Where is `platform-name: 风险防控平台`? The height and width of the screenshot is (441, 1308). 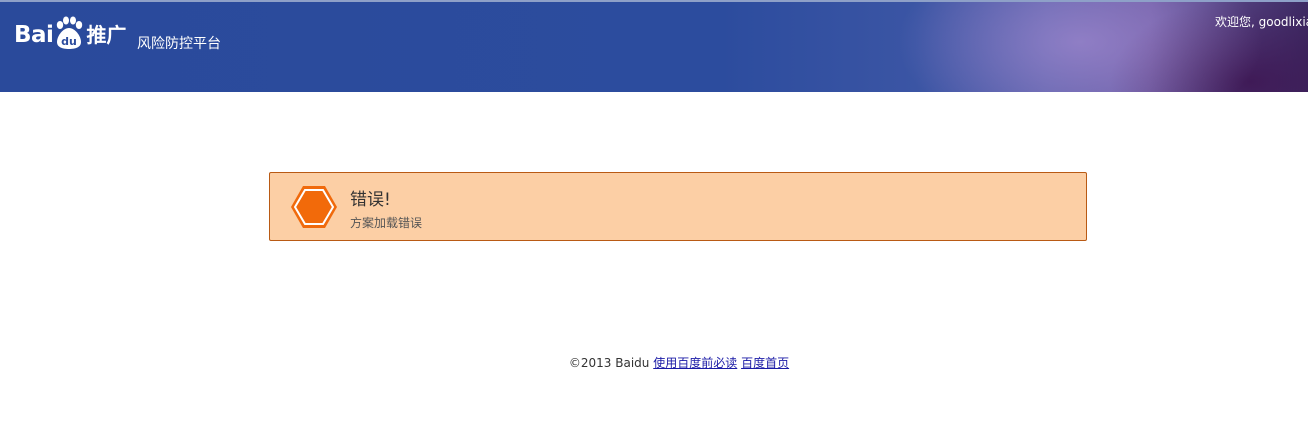
platform-name: 风险防控平台 is located at coordinates (179, 44).